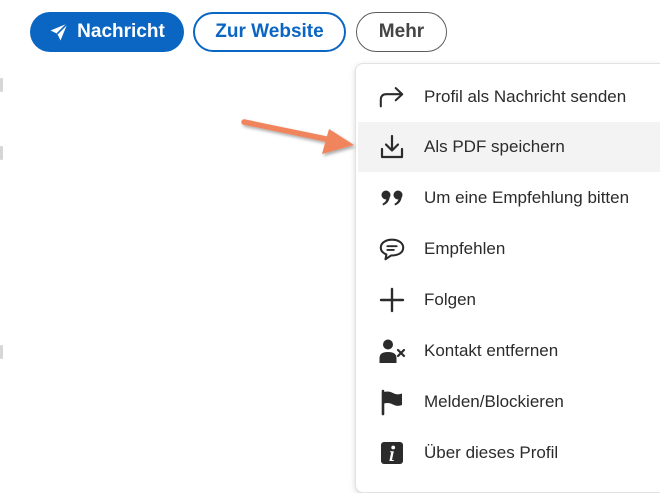 This screenshot has width=660, height=493. Describe the element at coordinates (392, 402) in the screenshot. I see `flag-icon` at that location.